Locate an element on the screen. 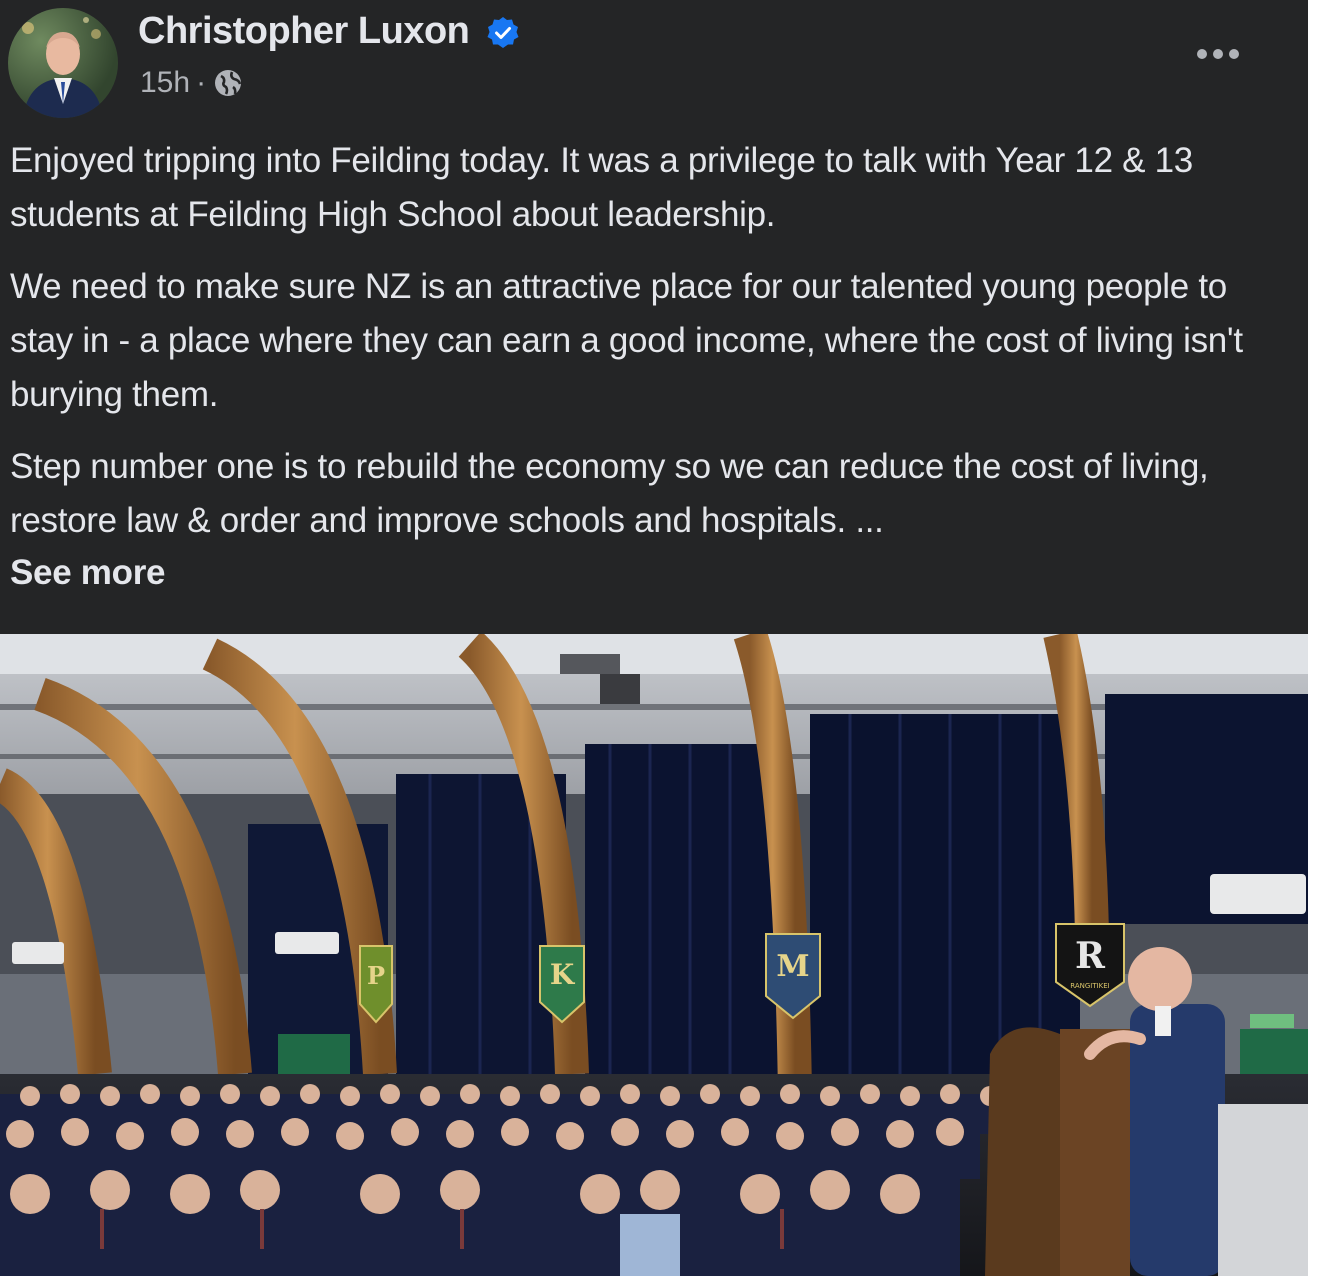 The image size is (1342, 1276). author-name: Christopher Luxon is located at coordinates (304, 31).